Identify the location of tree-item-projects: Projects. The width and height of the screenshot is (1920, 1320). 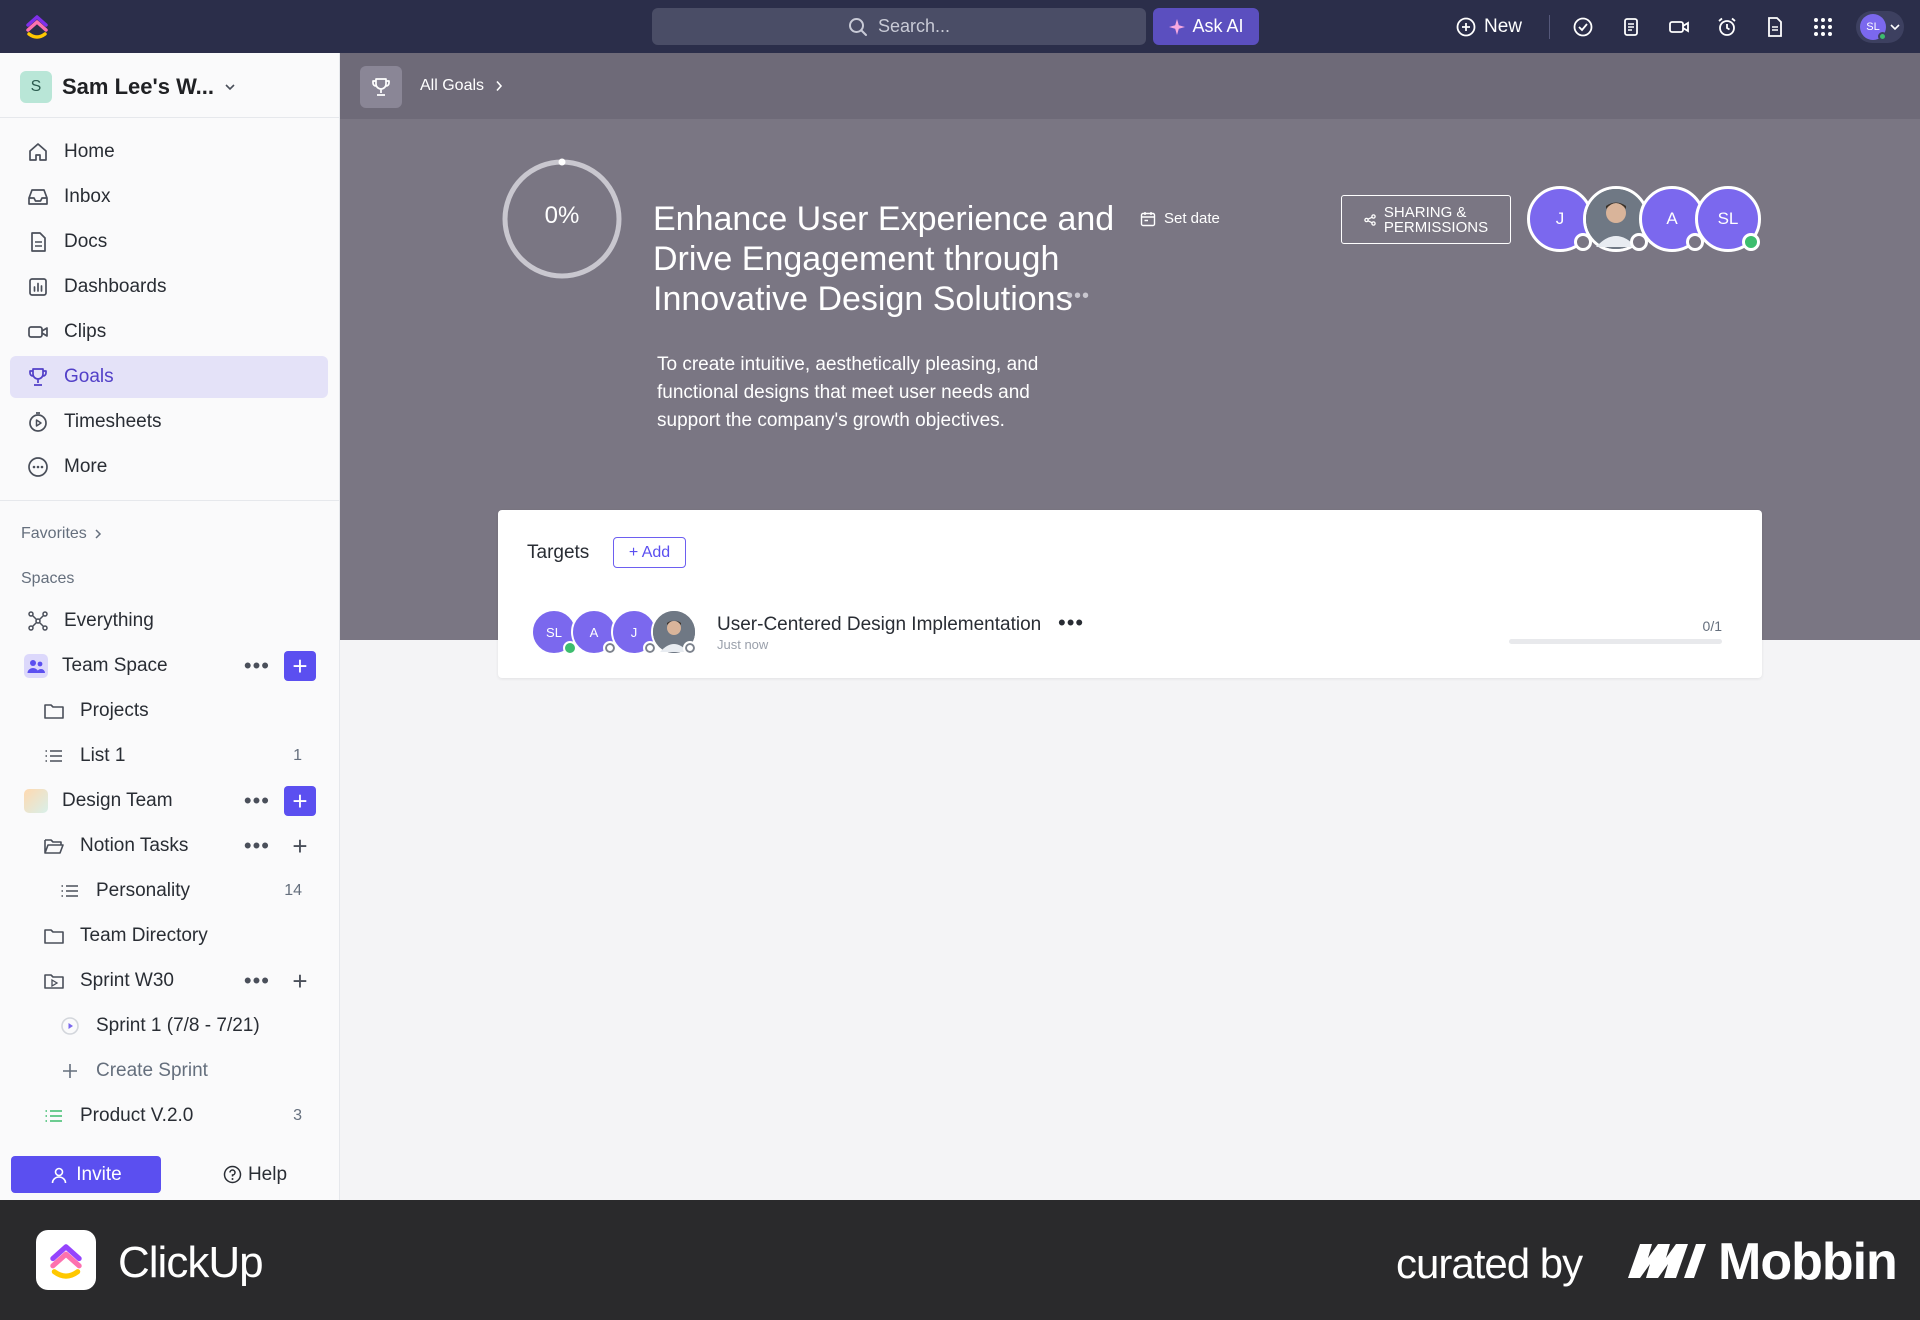
(186, 711).